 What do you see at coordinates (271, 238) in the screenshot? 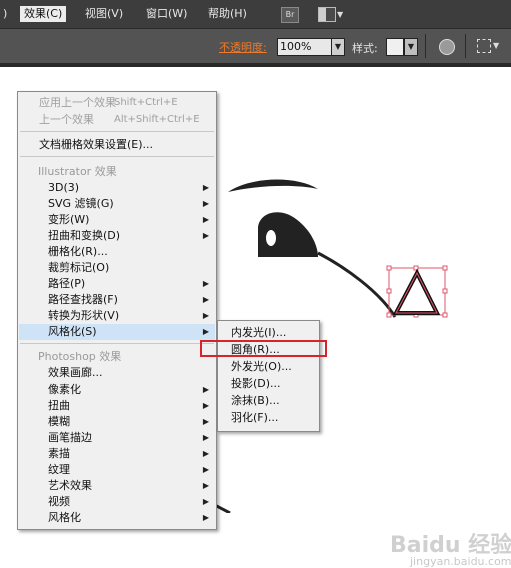
I see `eye-highlight` at bounding box center [271, 238].